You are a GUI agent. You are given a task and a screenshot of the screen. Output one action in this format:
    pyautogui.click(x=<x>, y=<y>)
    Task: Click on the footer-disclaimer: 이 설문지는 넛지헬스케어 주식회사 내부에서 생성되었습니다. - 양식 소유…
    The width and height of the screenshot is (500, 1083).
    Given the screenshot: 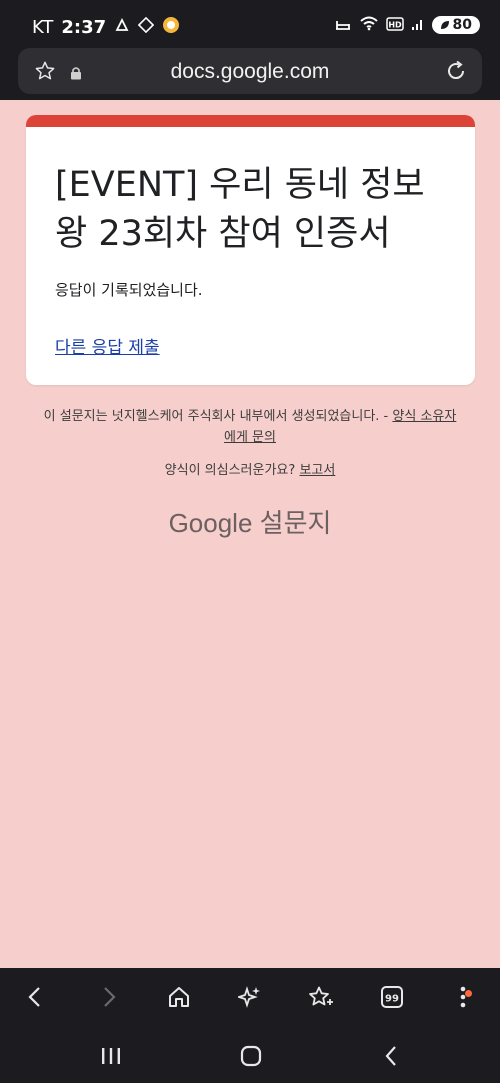 What is the action you would take?
    pyautogui.click(x=250, y=427)
    